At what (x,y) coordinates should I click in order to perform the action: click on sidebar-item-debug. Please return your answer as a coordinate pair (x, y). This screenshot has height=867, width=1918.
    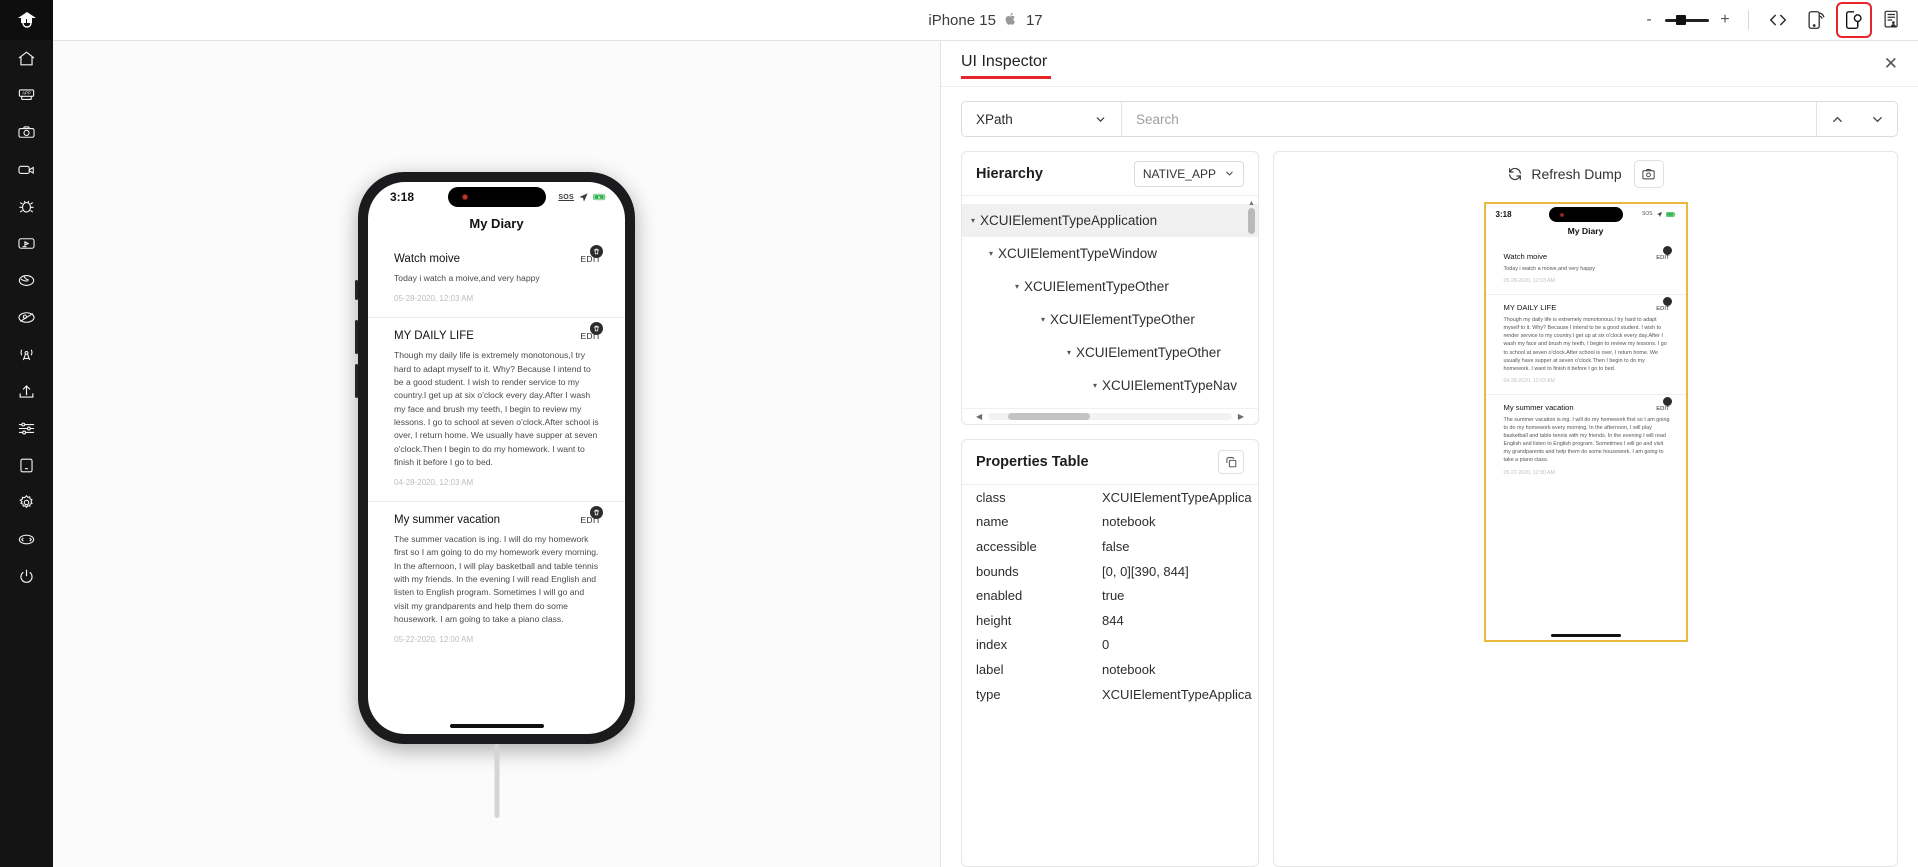
    Looking at the image, I should click on (26, 206).